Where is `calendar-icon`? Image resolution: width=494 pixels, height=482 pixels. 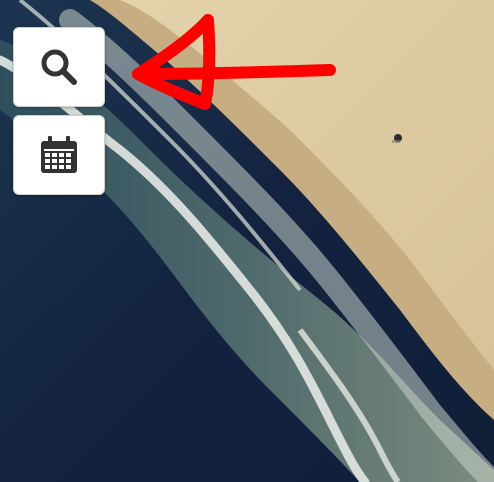
calendar-icon is located at coordinates (59, 154).